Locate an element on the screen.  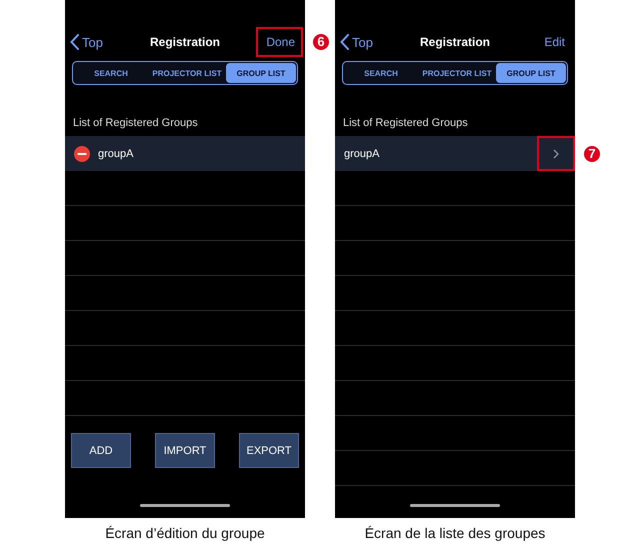
nav-action-button: Edit is located at coordinates (554, 42).